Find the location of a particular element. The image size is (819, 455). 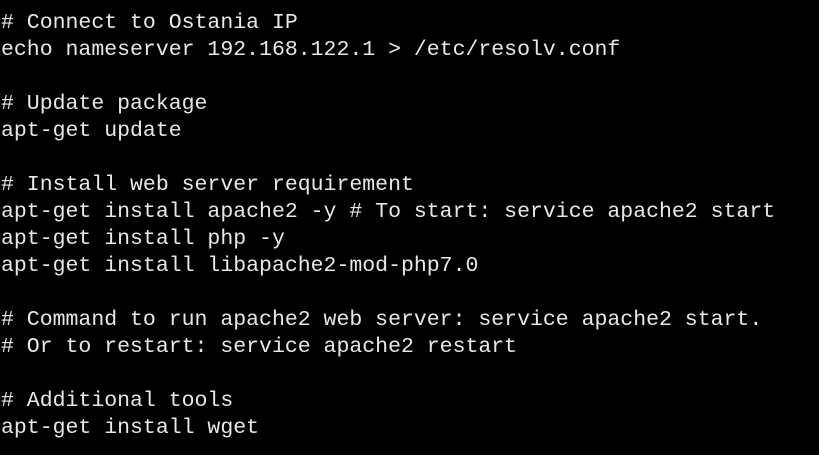

command-line: apt-get update is located at coordinates (91, 131).